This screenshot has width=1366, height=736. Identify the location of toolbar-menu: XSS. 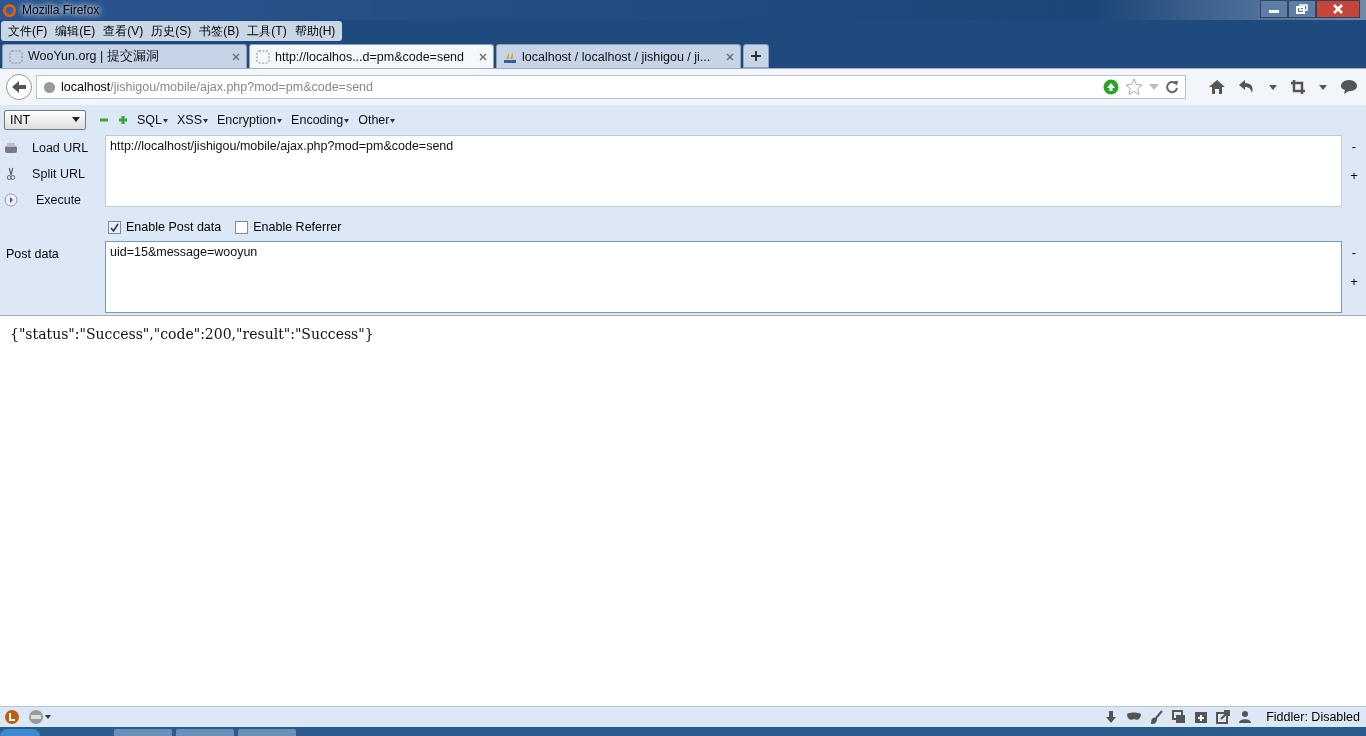
(193, 120).